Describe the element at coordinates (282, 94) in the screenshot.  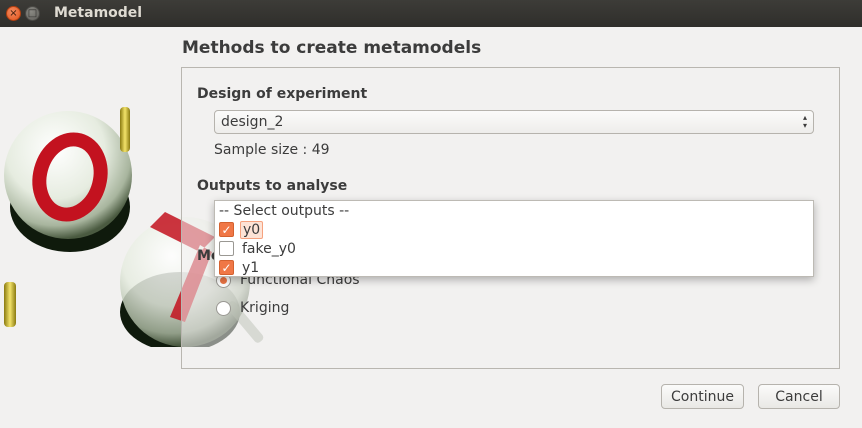
I see `design-section-label: Design of experiment` at that location.